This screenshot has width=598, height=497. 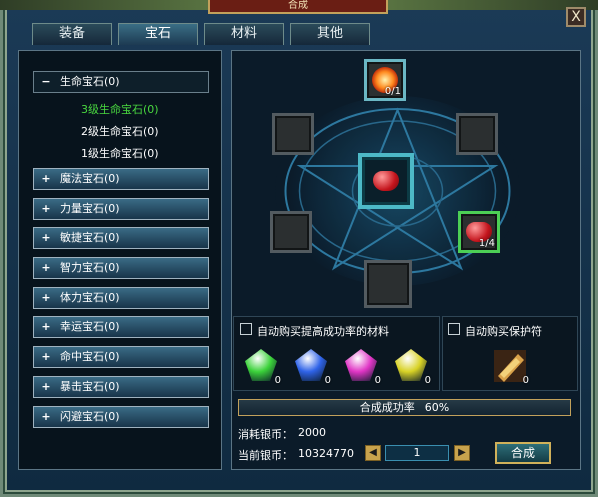 What do you see at coordinates (479, 232) in the screenshot?
I see `gem-slot-lower-right: 1/4` at bounding box center [479, 232].